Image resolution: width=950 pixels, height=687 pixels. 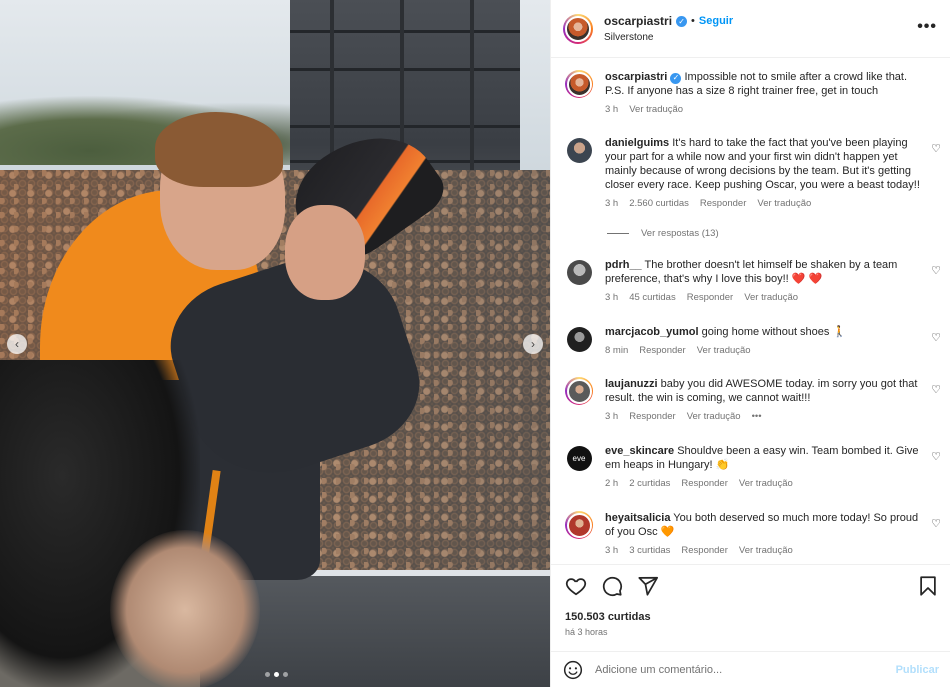 I want to click on comment-time: 2 h, so click(x=612, y=483).